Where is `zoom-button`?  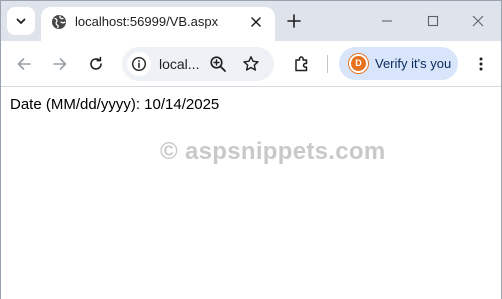 zoom-button is located at coordinates (218, 64).